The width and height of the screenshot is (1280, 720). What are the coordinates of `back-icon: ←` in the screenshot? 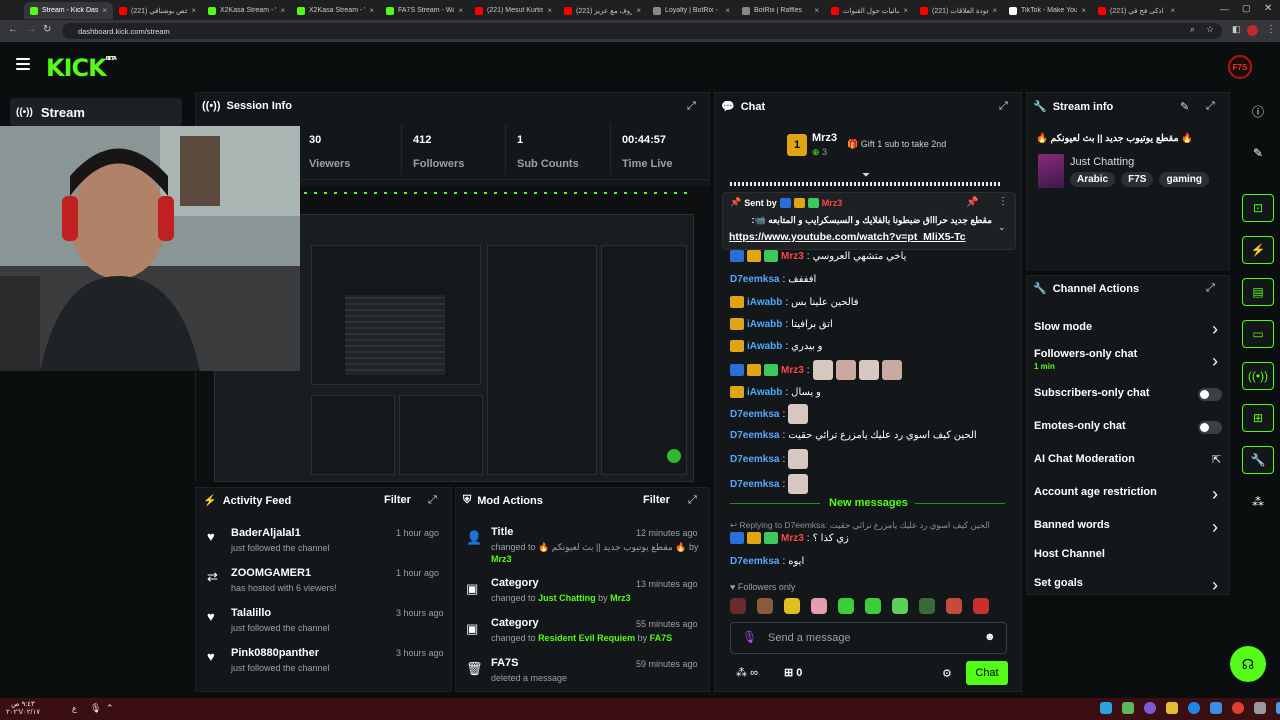 It's located at (13, 29).